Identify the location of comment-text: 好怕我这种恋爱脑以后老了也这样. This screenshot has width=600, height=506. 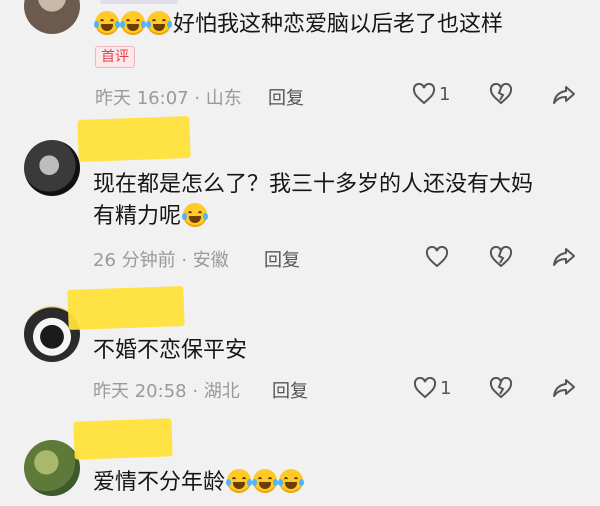
(299, 25).